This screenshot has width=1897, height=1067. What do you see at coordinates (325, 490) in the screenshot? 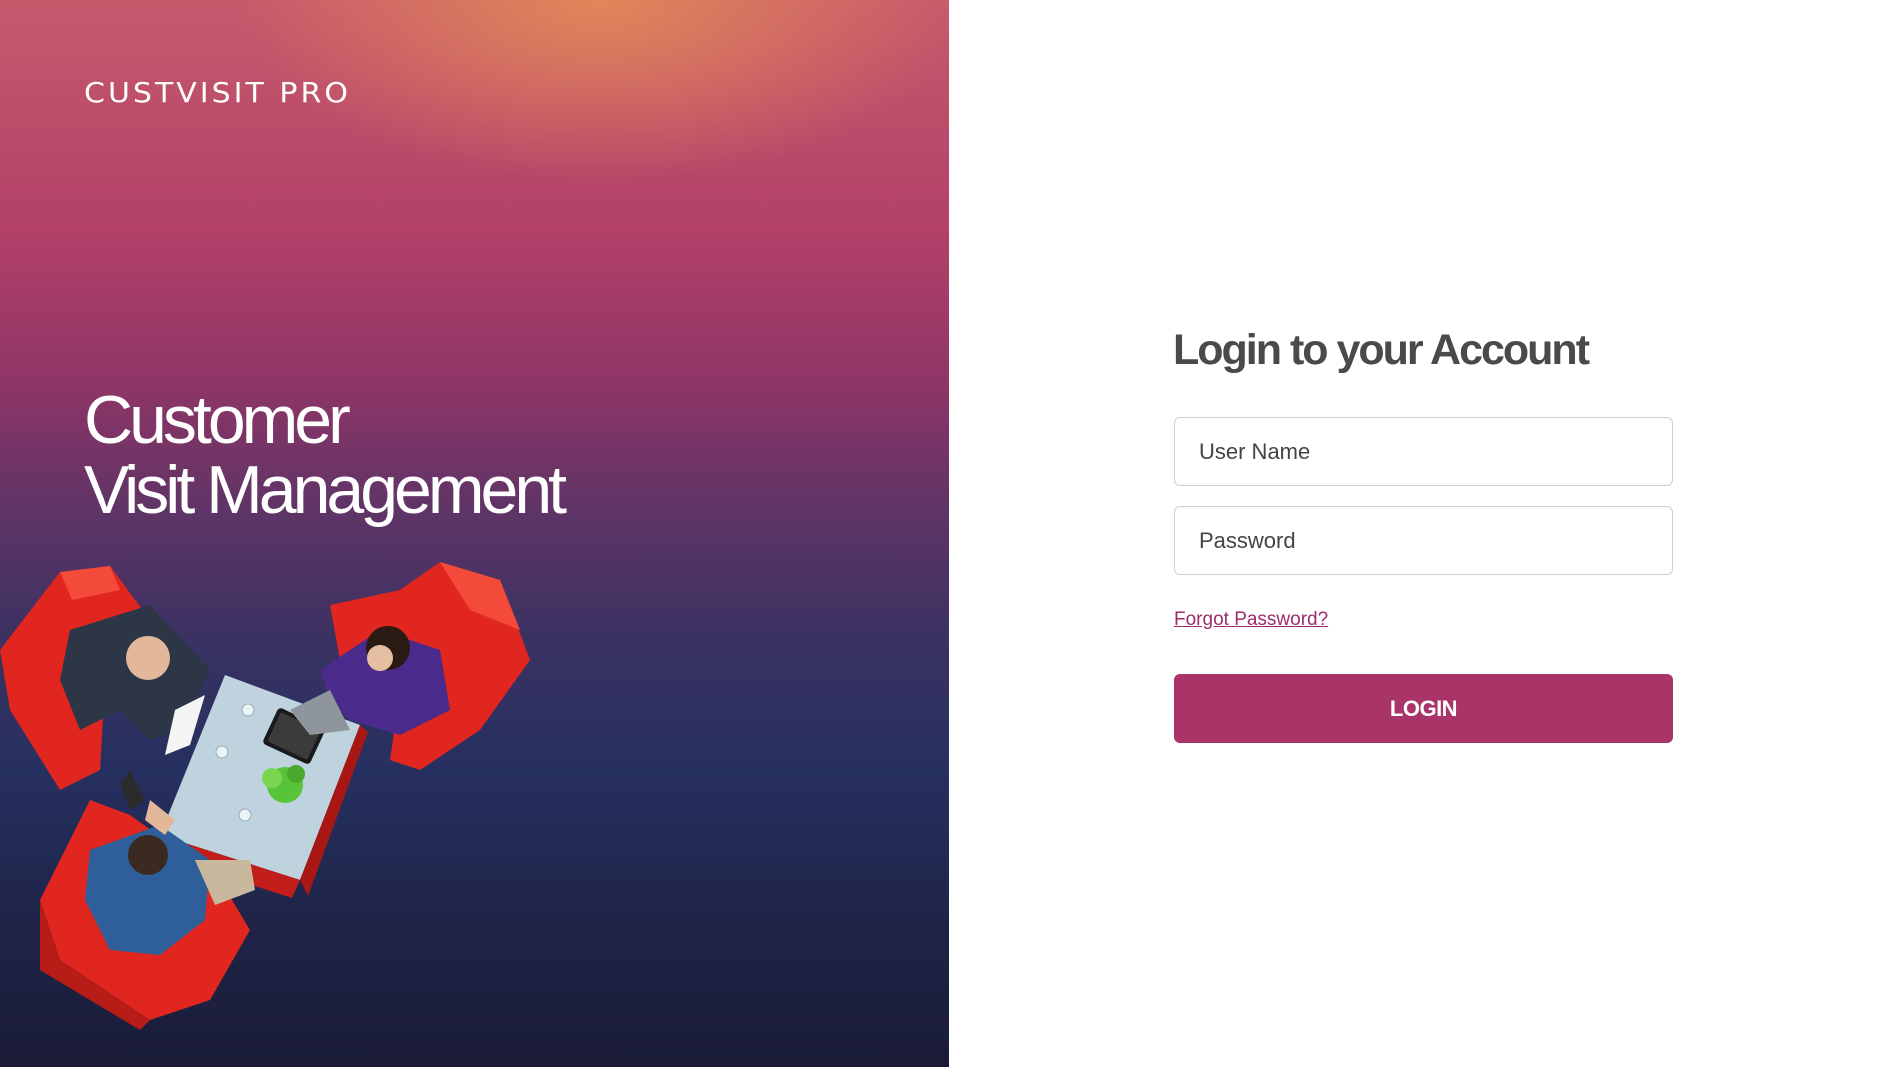
I see `tagline-line-2: Visit Management` at bounding box center [325, 490].